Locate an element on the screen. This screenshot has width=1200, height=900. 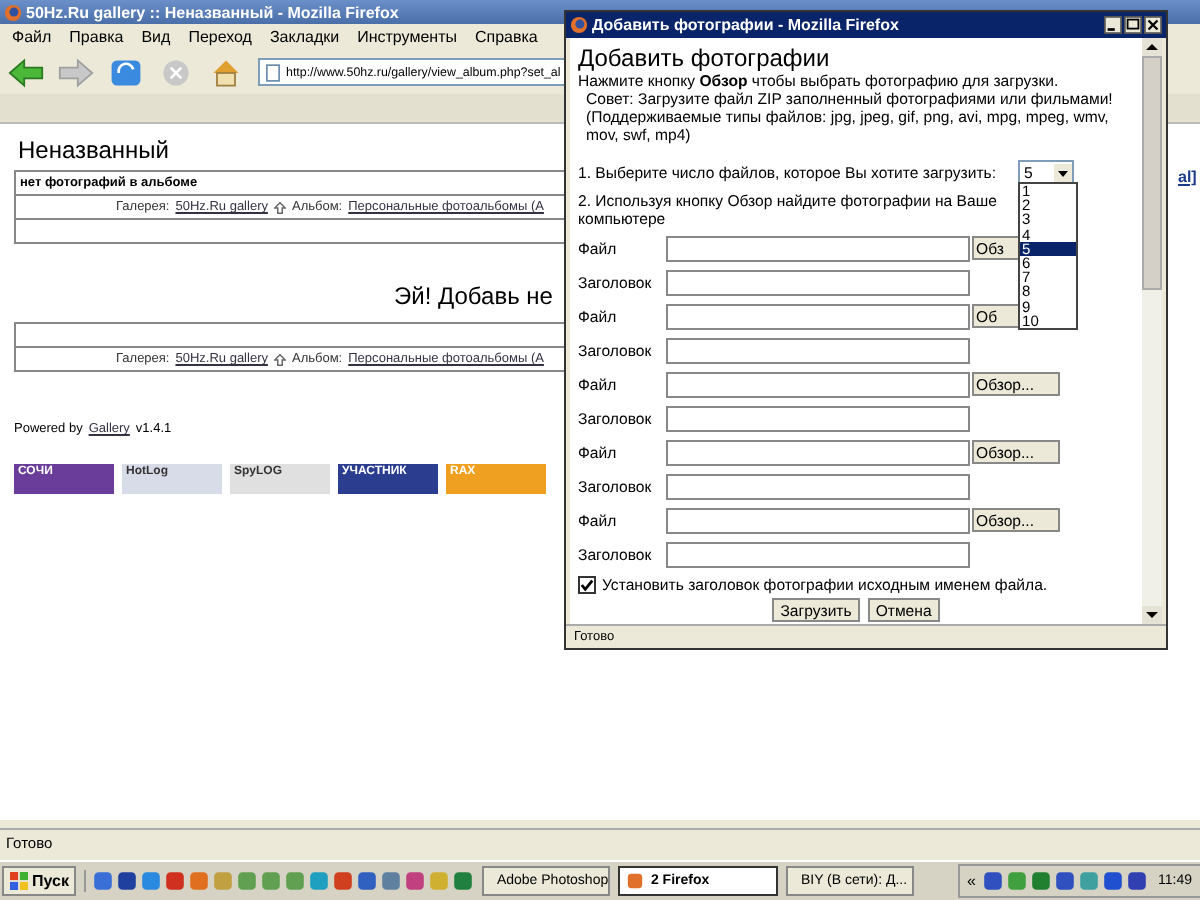
album-title: Неназванный is located at coordinates (95, 150).